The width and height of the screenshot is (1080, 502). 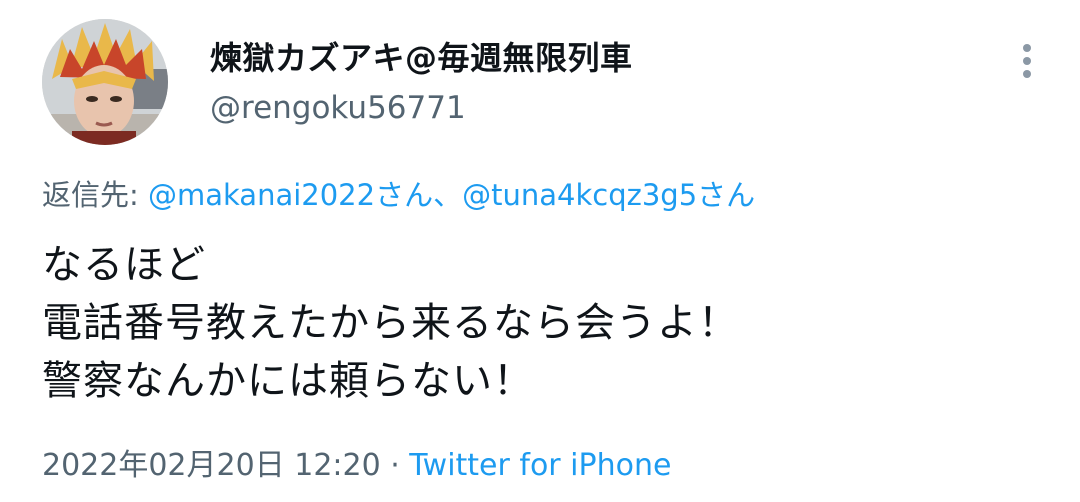 What do you see at coordinates (540, 465) in the screenshot?
I see `source-label: Twitter for iPhone` at bounding box center [540, 465].